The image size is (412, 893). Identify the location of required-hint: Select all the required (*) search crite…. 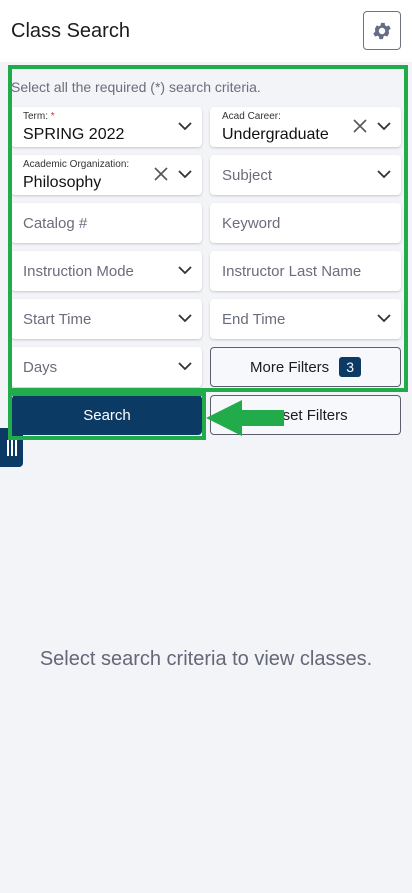
(136, 87).